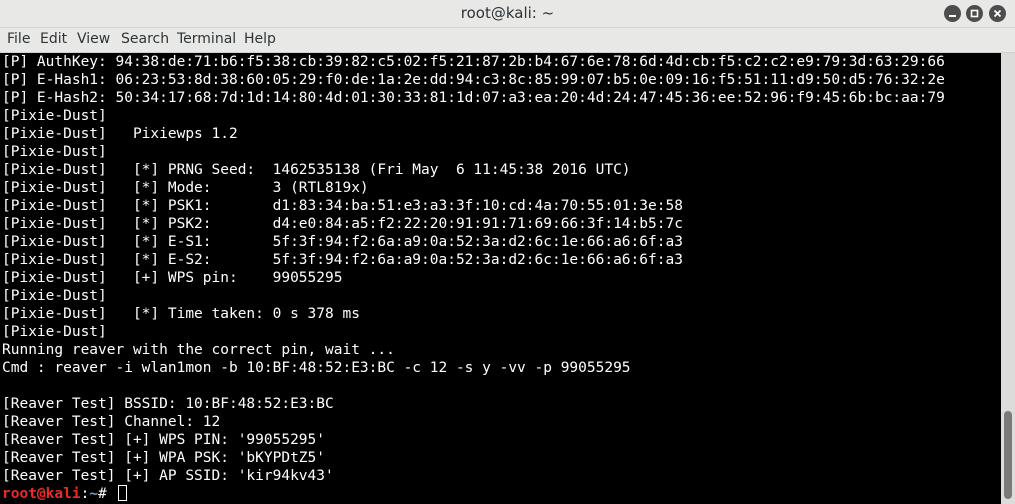 The image size is (1015, 504). What do you see at coordinates (507, 40) in the screenshot?
I see `menu-bar: File Edit View Search Terminal Help` at bounding box center [507, 40].